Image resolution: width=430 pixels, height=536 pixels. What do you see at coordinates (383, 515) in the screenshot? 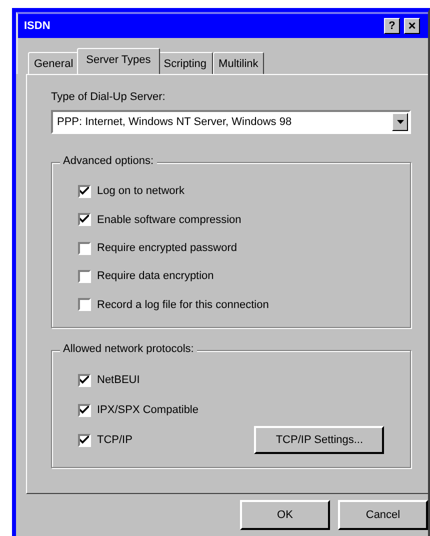
I see `cancel-button: Cancel` at bounding box center [383, 515].